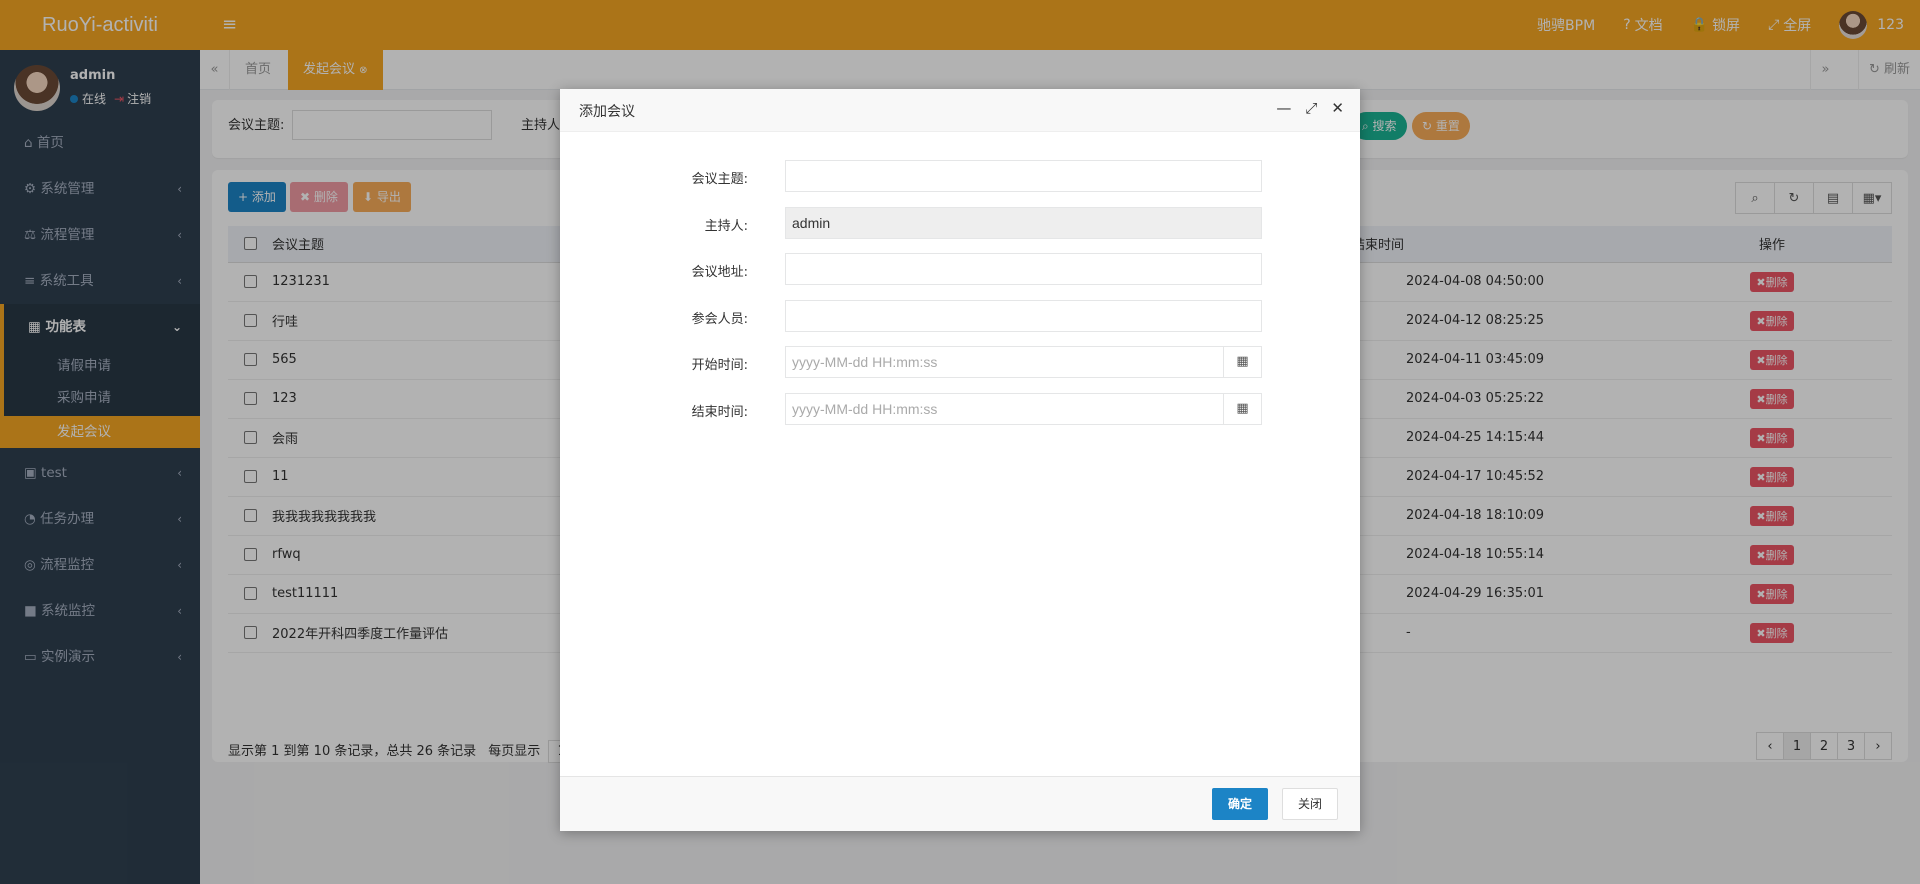 The width and height of the screenshot is (1920, 884). What do you see at coordinates (1283, 108) in the screenshot?
I see `minimize-icon: —` at bounding box center [1283, 108].